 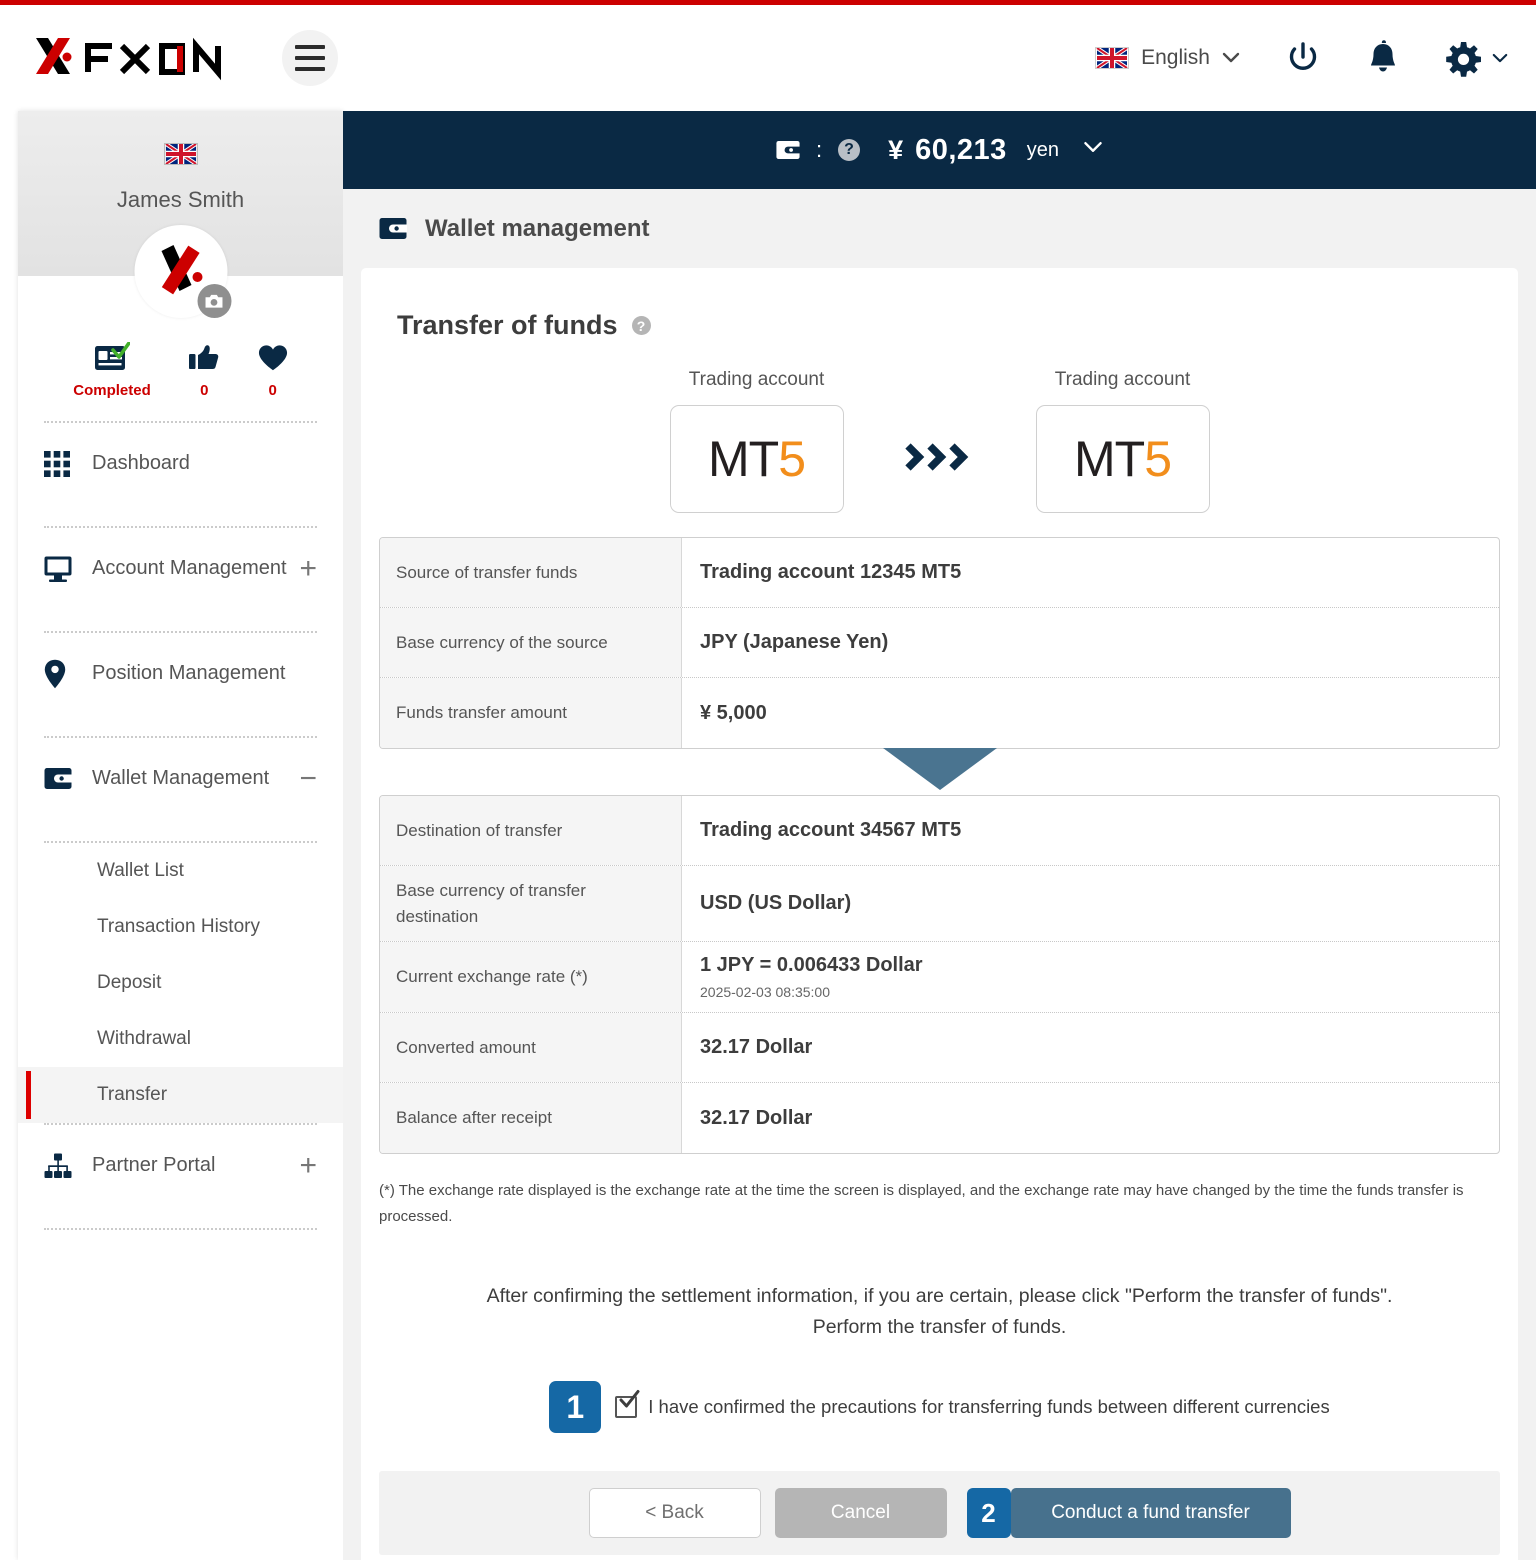 What do you see at coordinates (141, 463) in the screenshot?
I see `sidebar-item-label: Dashboard` at bounding box center [141, 463].